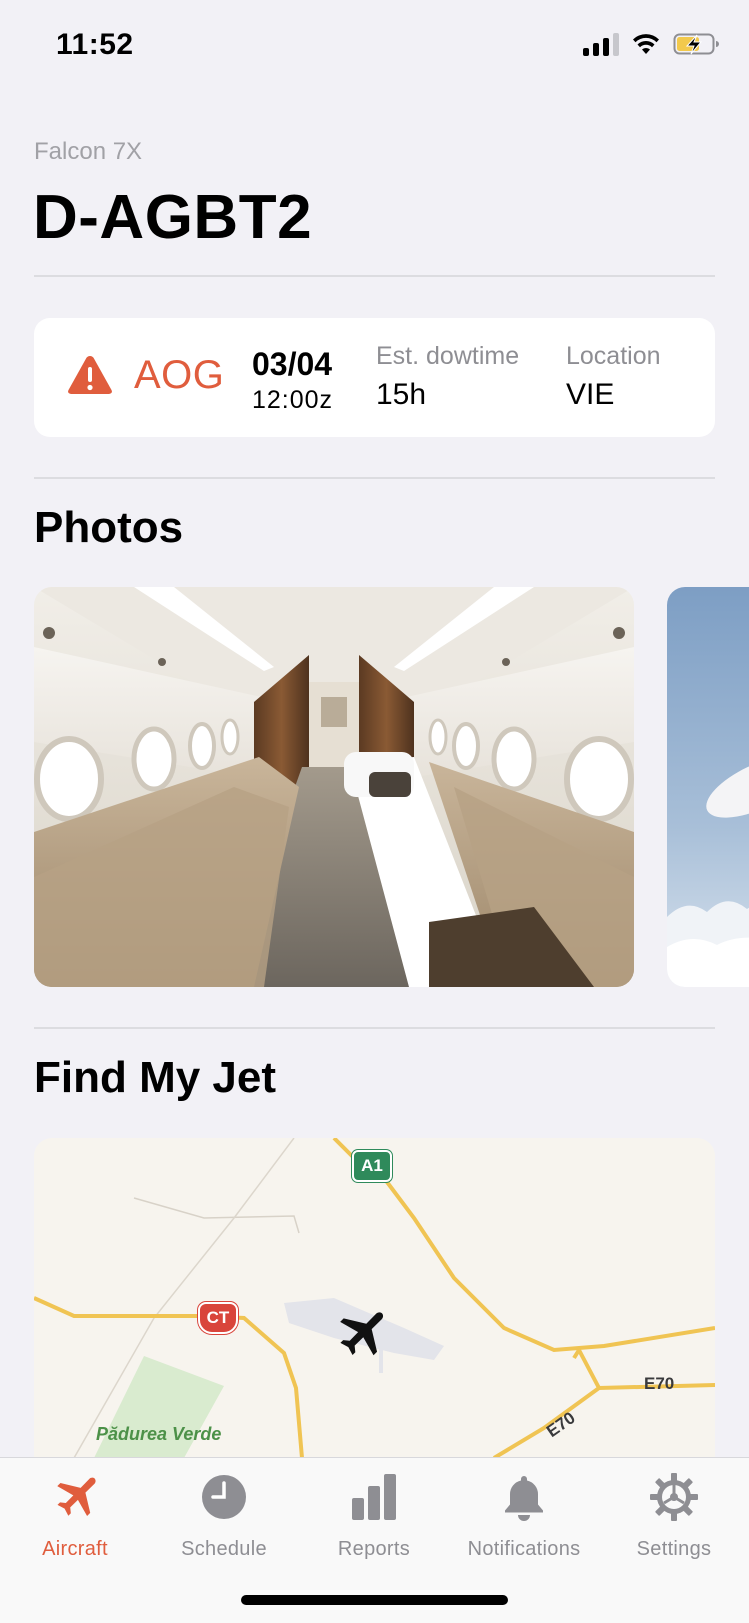  Describe the element at coordinates (179, 375) in the screenshot. I see `status-label: AOG` at that location.